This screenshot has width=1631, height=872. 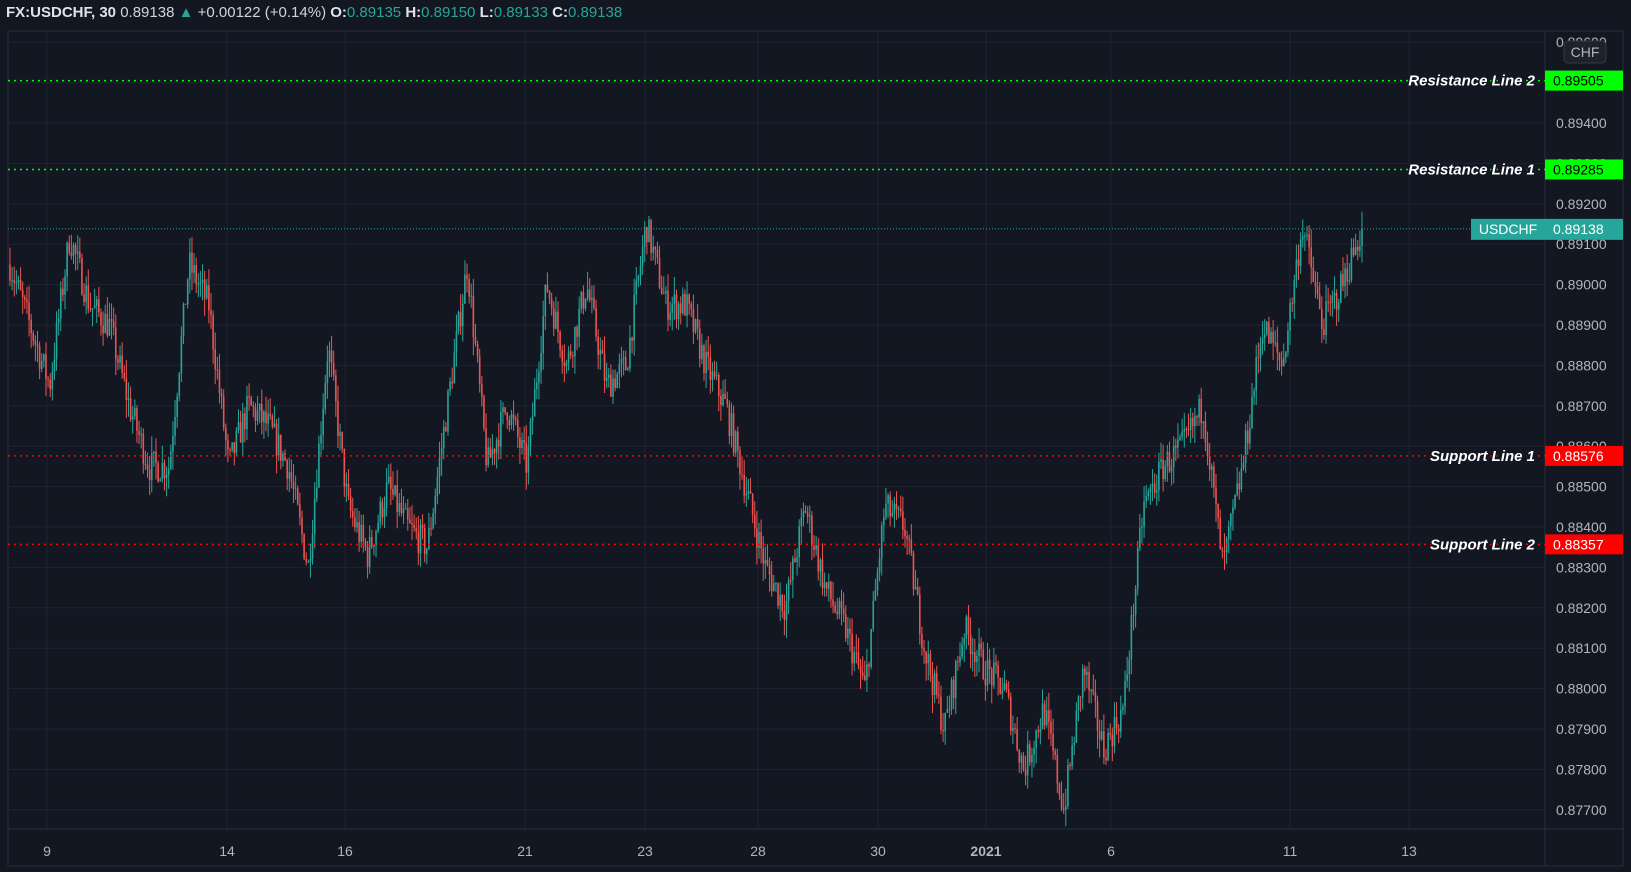 What do you see at coordinates (1578, 229) in the screenshot?
I see `last-price-value: 0.89138` at bounding box center [1578, 229].